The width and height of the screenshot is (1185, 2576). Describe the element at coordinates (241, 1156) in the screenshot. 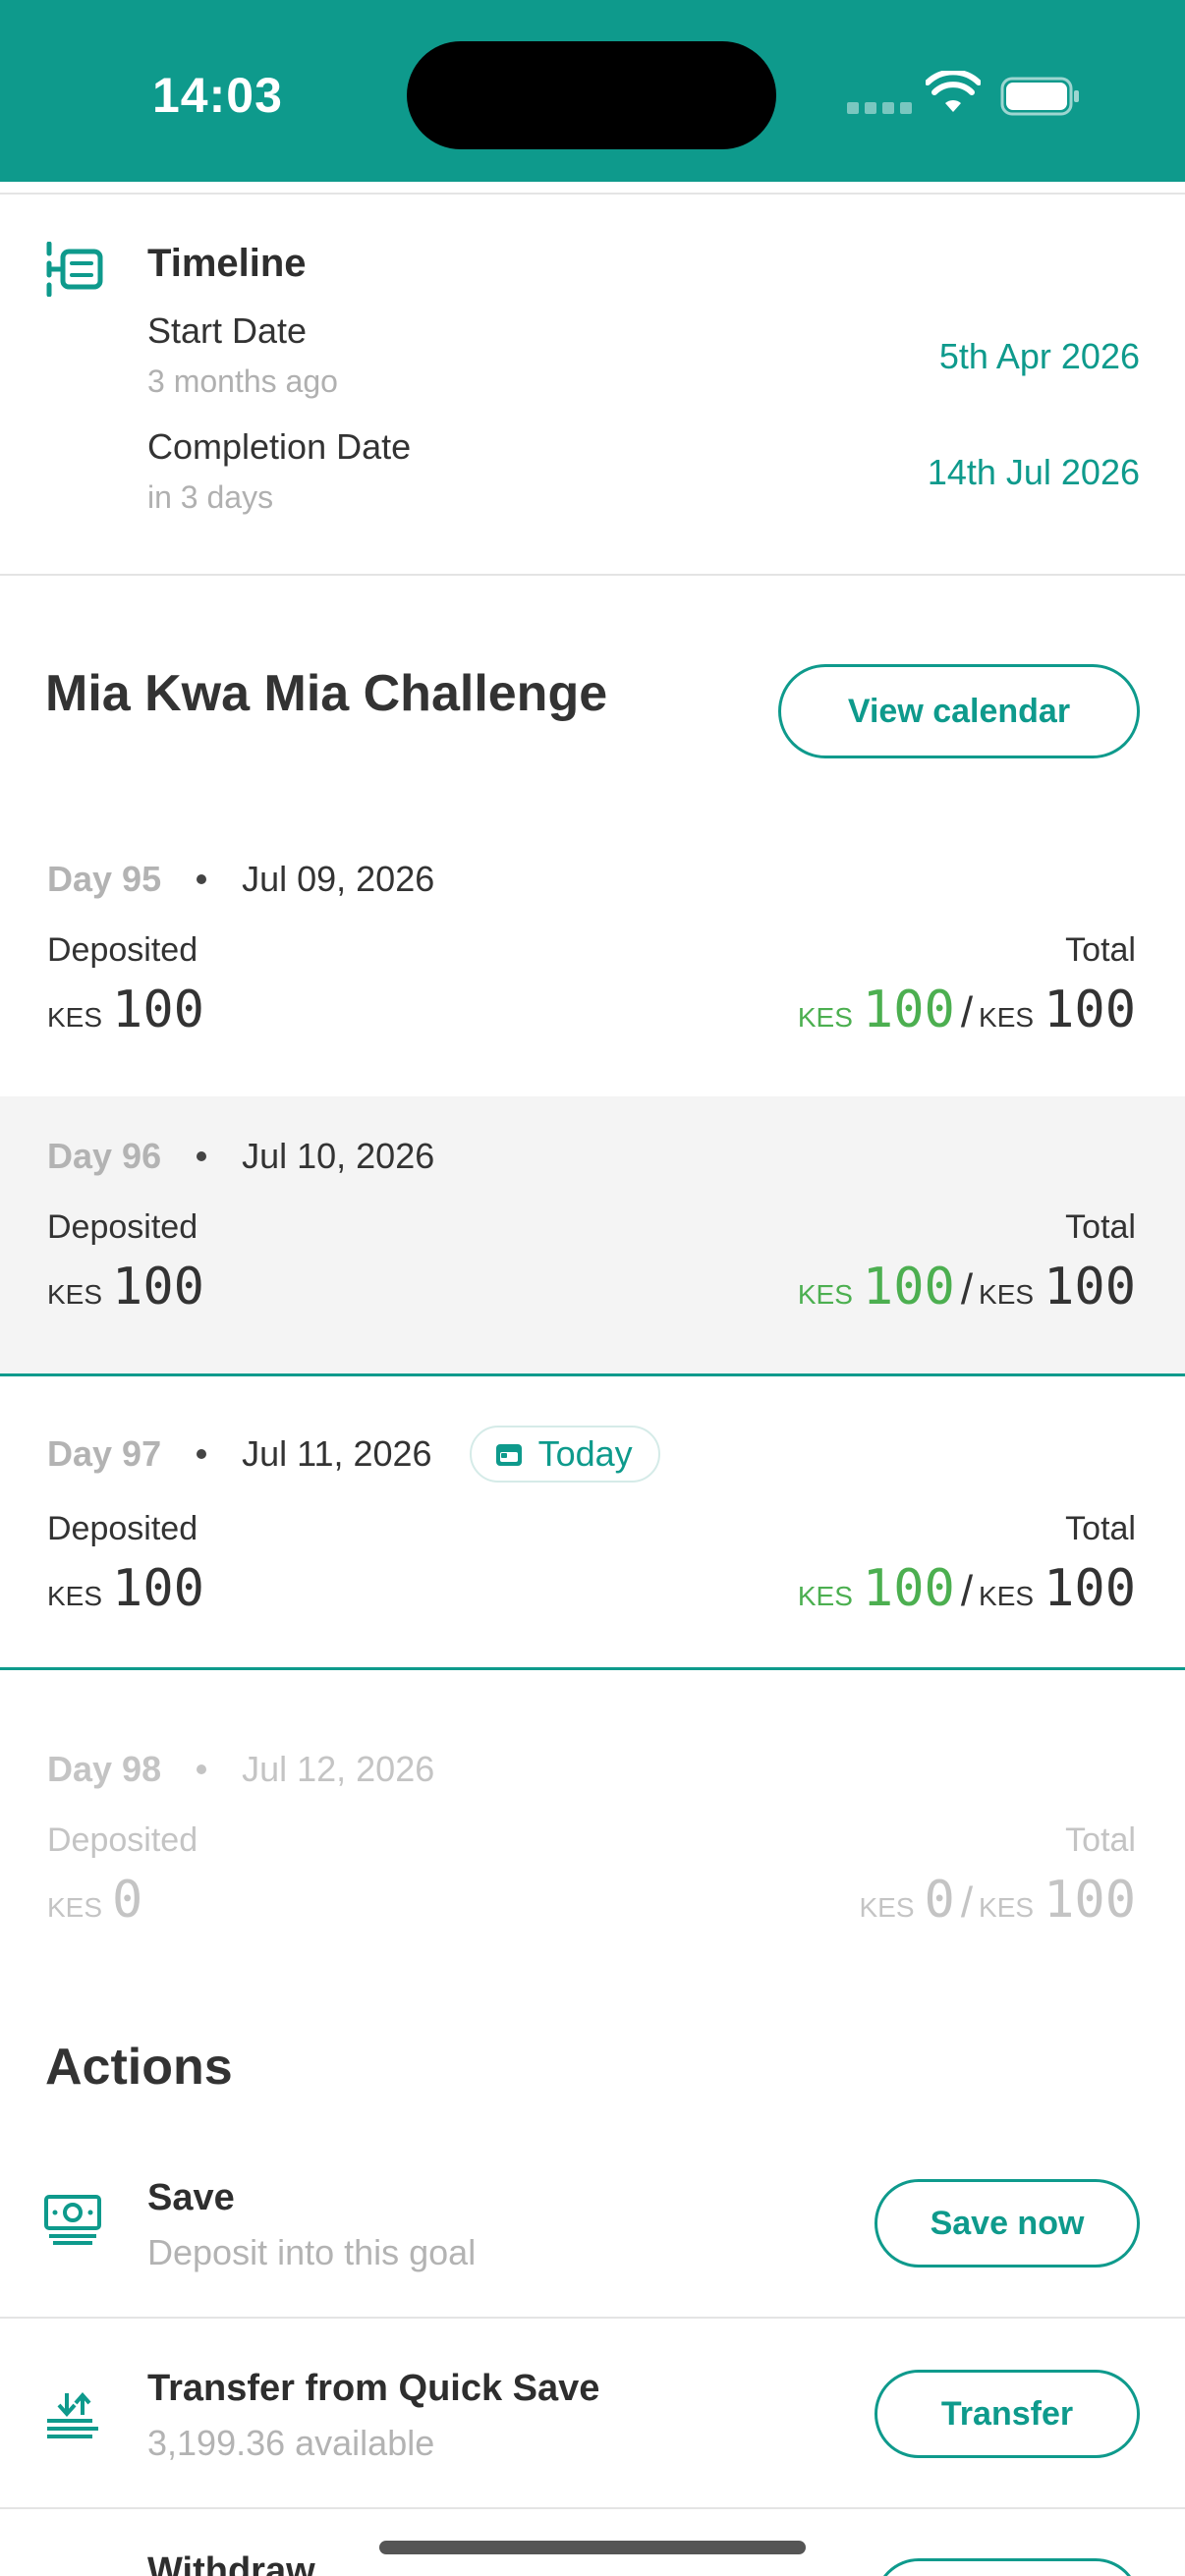

I see `day-header: Day 96 Jul 10, 2026` at that location.